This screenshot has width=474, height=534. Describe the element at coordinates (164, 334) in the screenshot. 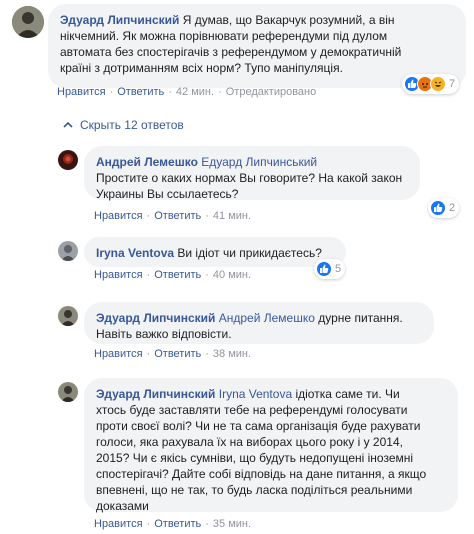

I see `comment-text: Навіть важко відповісти.` at that location.